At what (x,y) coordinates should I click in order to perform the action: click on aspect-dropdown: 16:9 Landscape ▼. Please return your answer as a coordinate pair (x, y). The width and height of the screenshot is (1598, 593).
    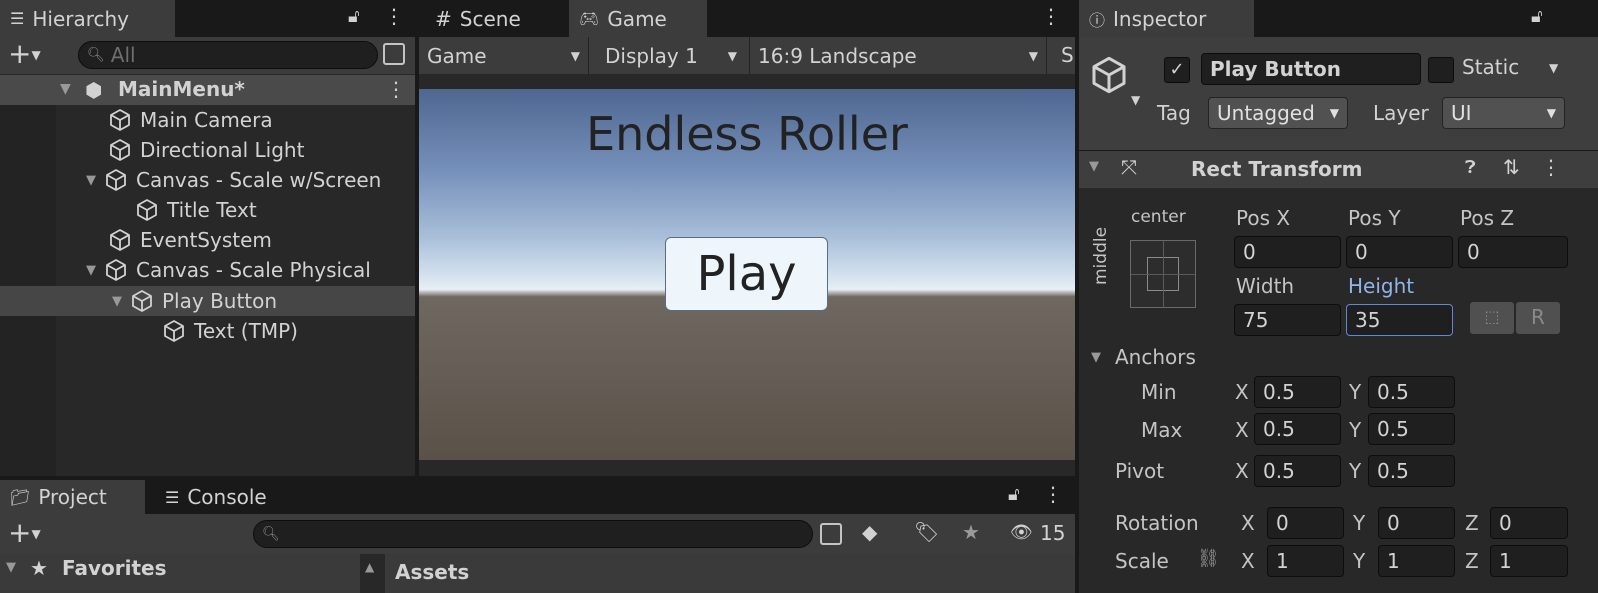
    Looking at the image, I should click on (898, 55).